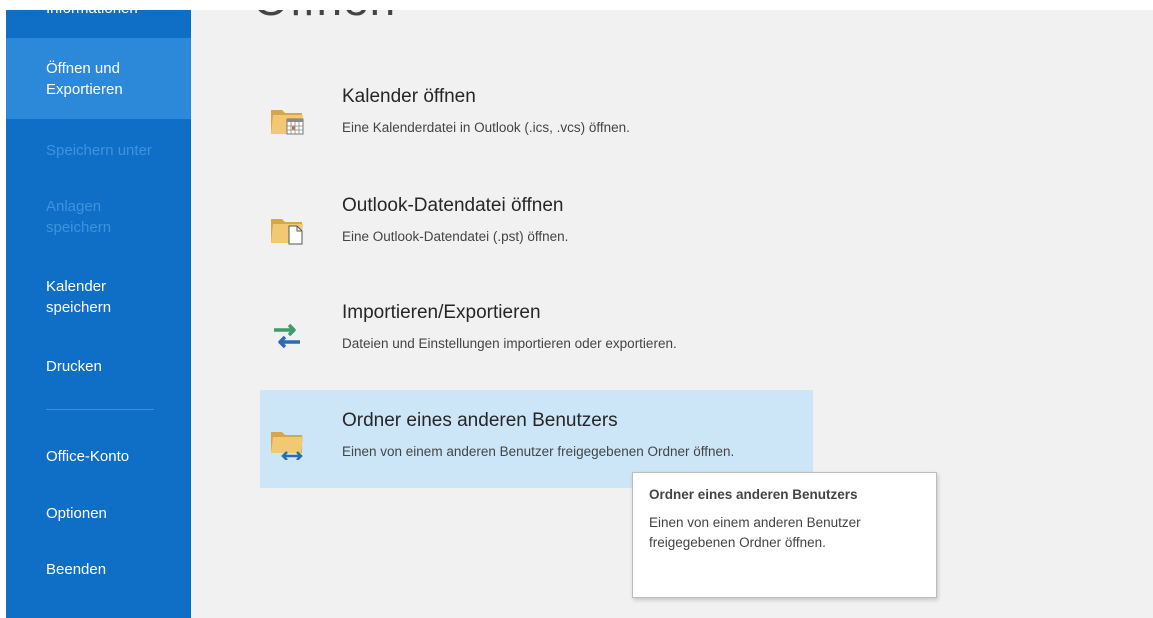 Image resolution: width=1153 pixels, height=618 pixels. Describe the element at coordinates (441, 312) in the screenshot. I see `option-title: Importieren/Exportieren` at that location.